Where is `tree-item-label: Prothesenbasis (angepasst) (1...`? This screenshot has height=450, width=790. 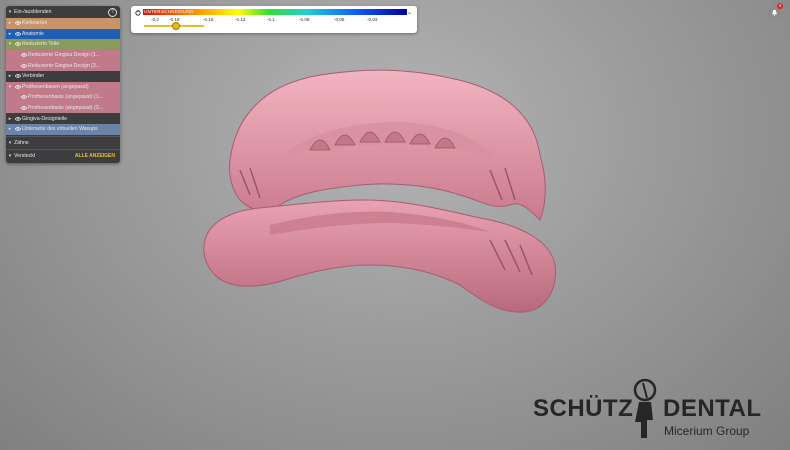 tree-item-label: Prothesenbasis (angepasst) (1... is located at coordinates (65, 97).